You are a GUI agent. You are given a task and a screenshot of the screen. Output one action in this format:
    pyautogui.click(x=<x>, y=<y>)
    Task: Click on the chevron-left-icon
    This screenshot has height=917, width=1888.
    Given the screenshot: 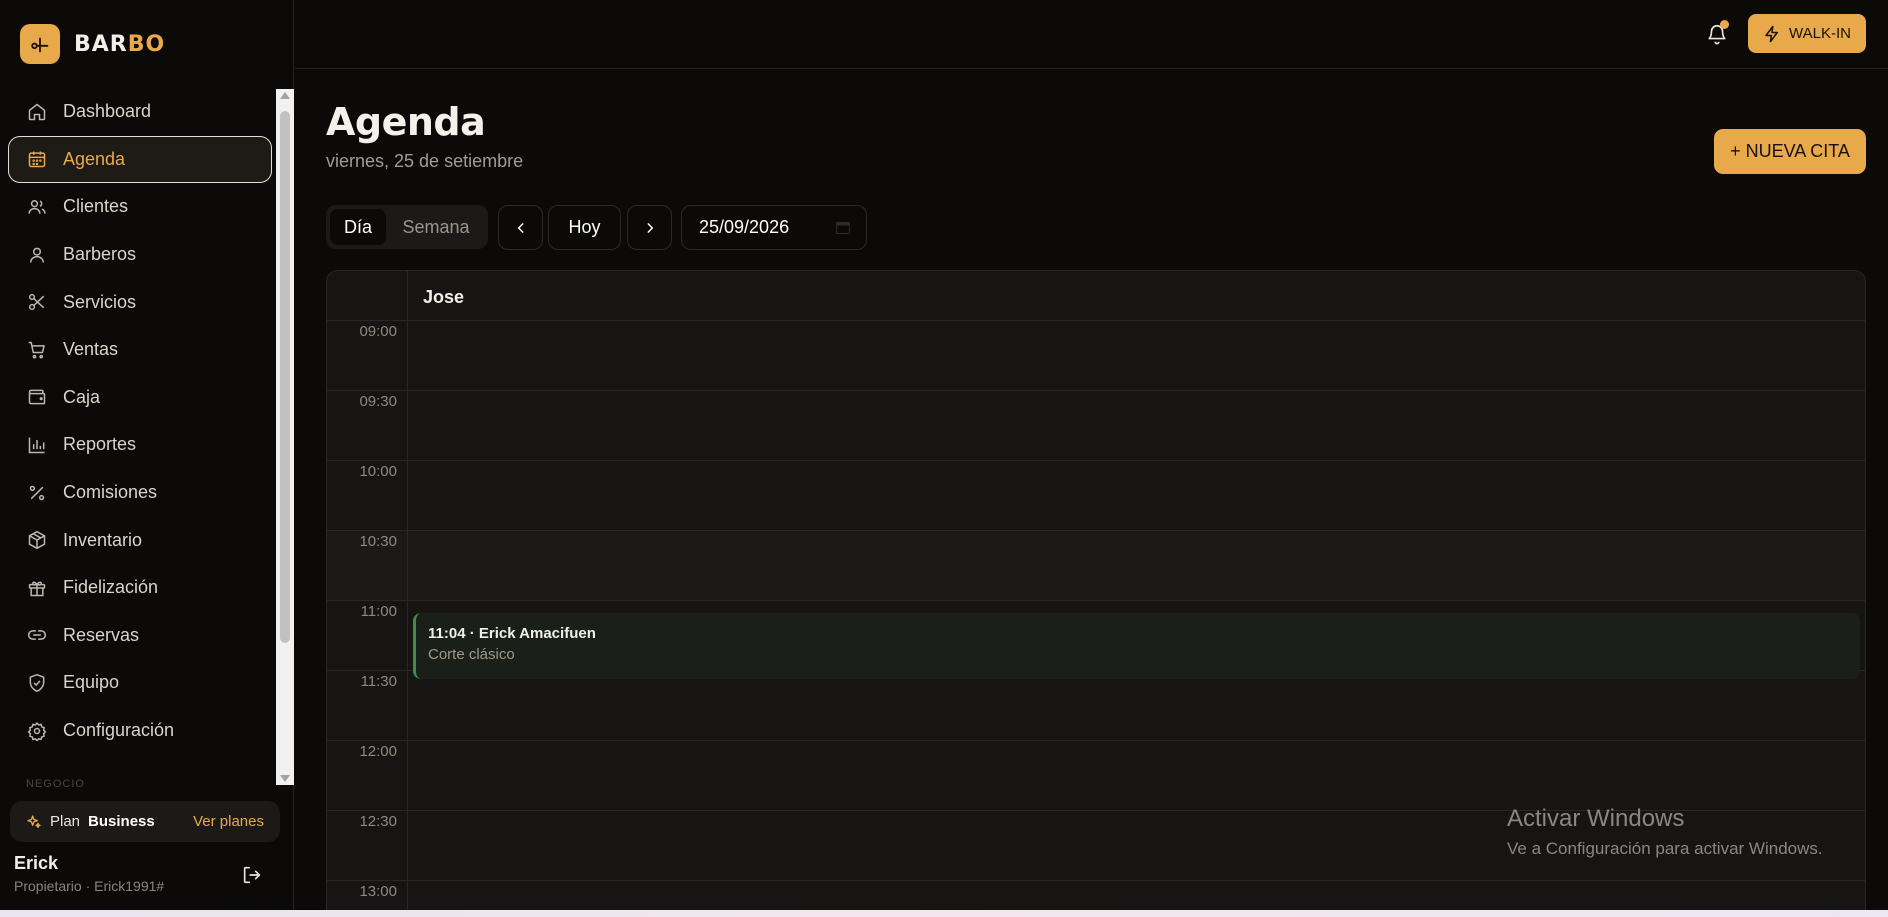 What is the action you would take?
    pyautogui.click(x=520, y=227)
    